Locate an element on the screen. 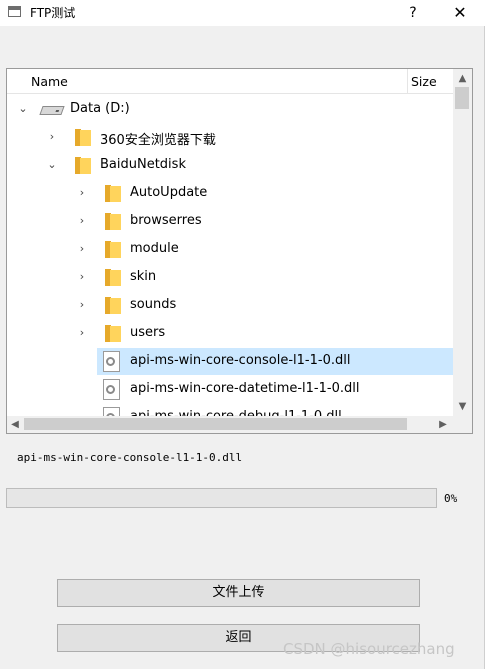 Image resolution: width=485 pixels, height=669 pixels. tree-row-folder: › users is located at coordinates (230, 333).